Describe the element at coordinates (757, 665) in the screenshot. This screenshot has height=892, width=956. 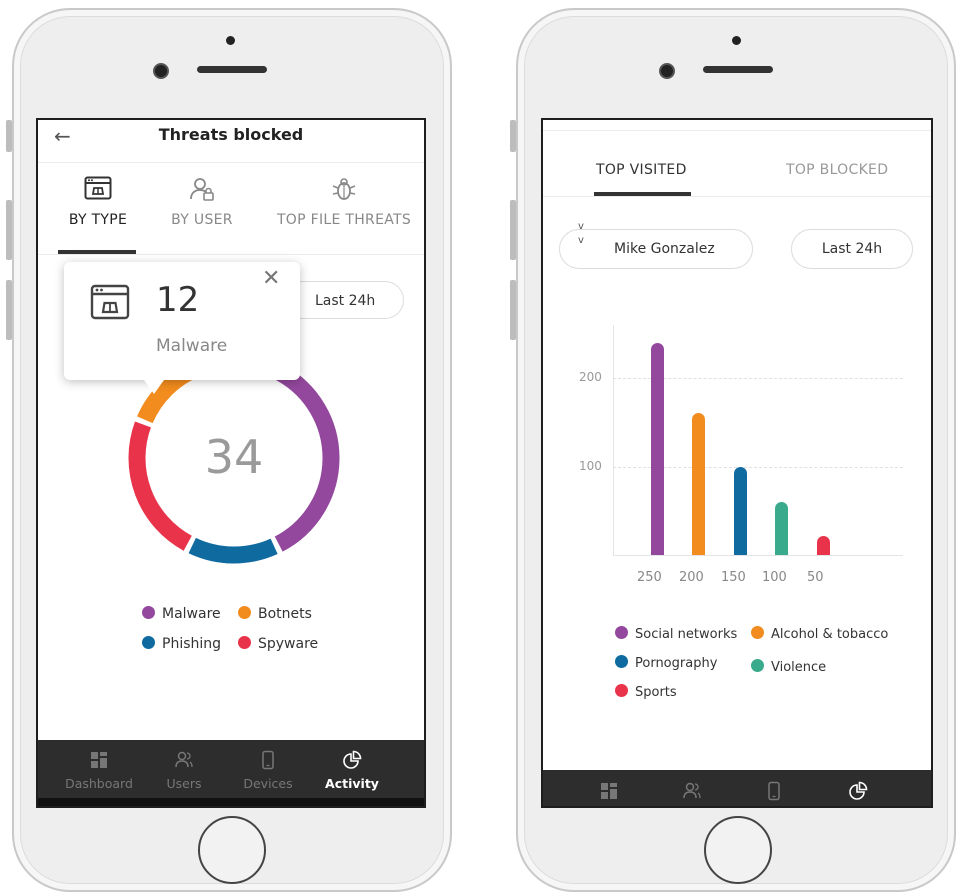
I see `violence-swatch` at that location.